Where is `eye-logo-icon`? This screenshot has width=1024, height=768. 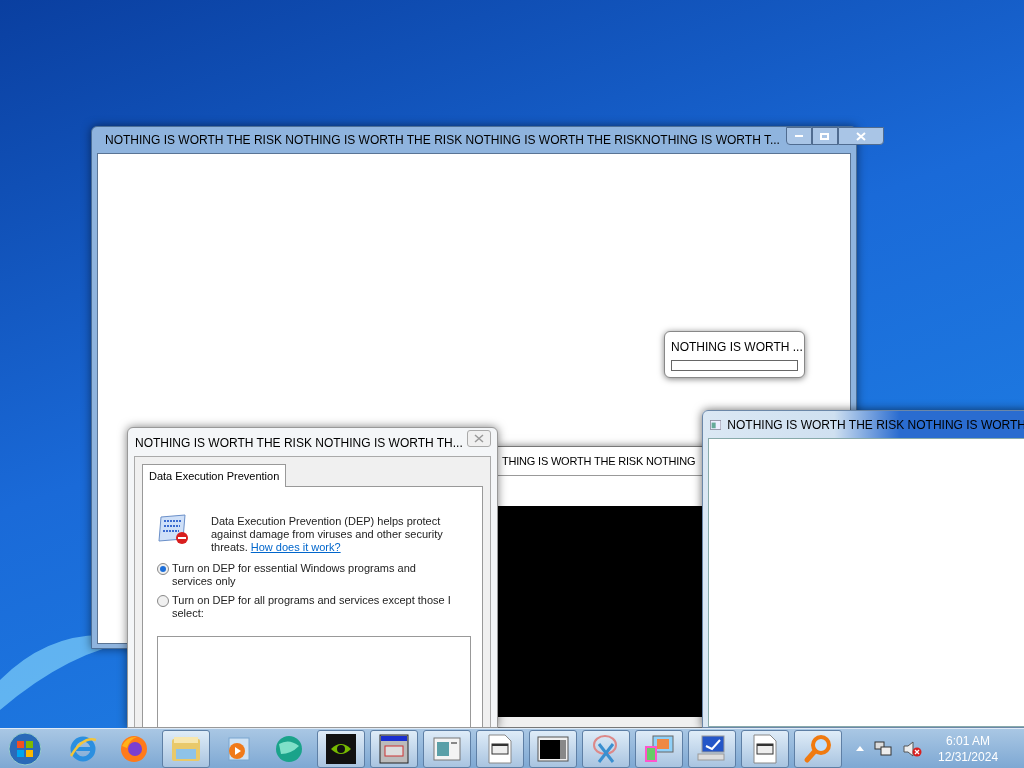
eye-logo-icon is located at coordinates (341, 748).